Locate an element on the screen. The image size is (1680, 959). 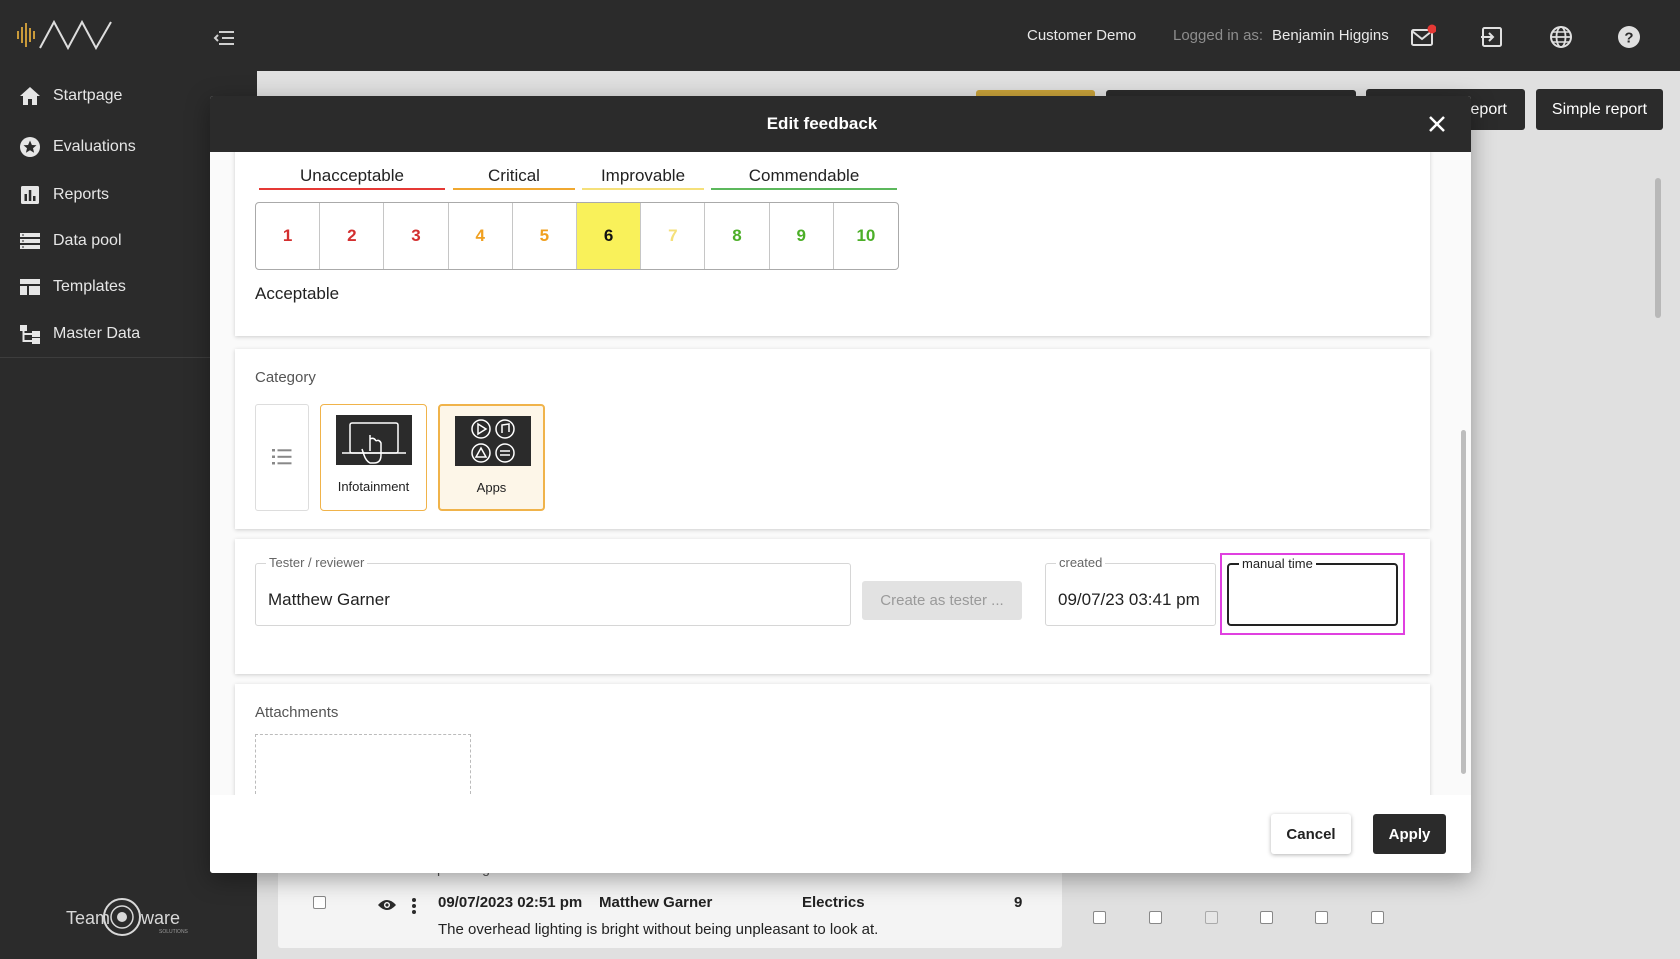
sidebar-item-label: Reports is located at coordinates (81, 194).